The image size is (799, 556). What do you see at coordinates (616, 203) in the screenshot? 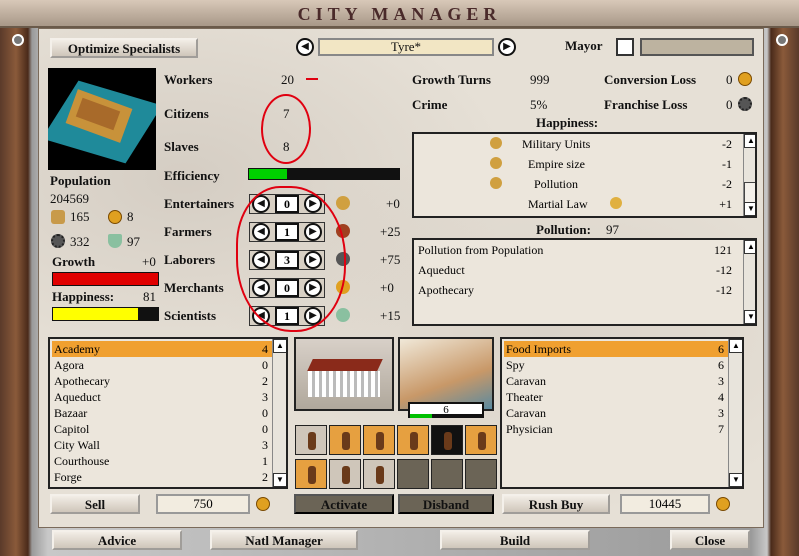
I see `happy-mask-icon` at bounding box center [616, 203].